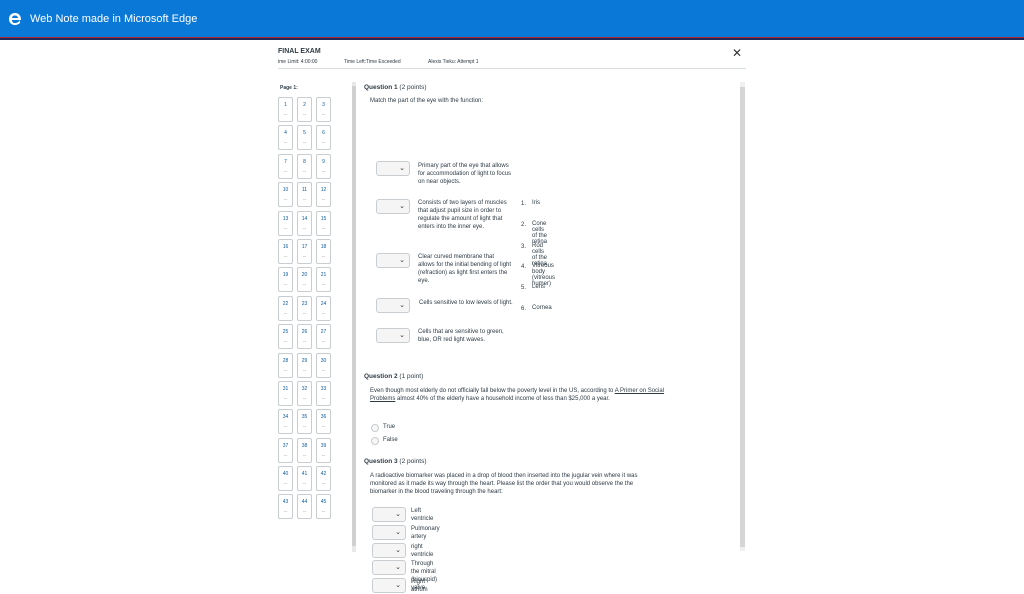  What do you see at coordinates (285, 190) in the screenshot?
I see `question-nav-number: 10` at bounding box center [285, 190].